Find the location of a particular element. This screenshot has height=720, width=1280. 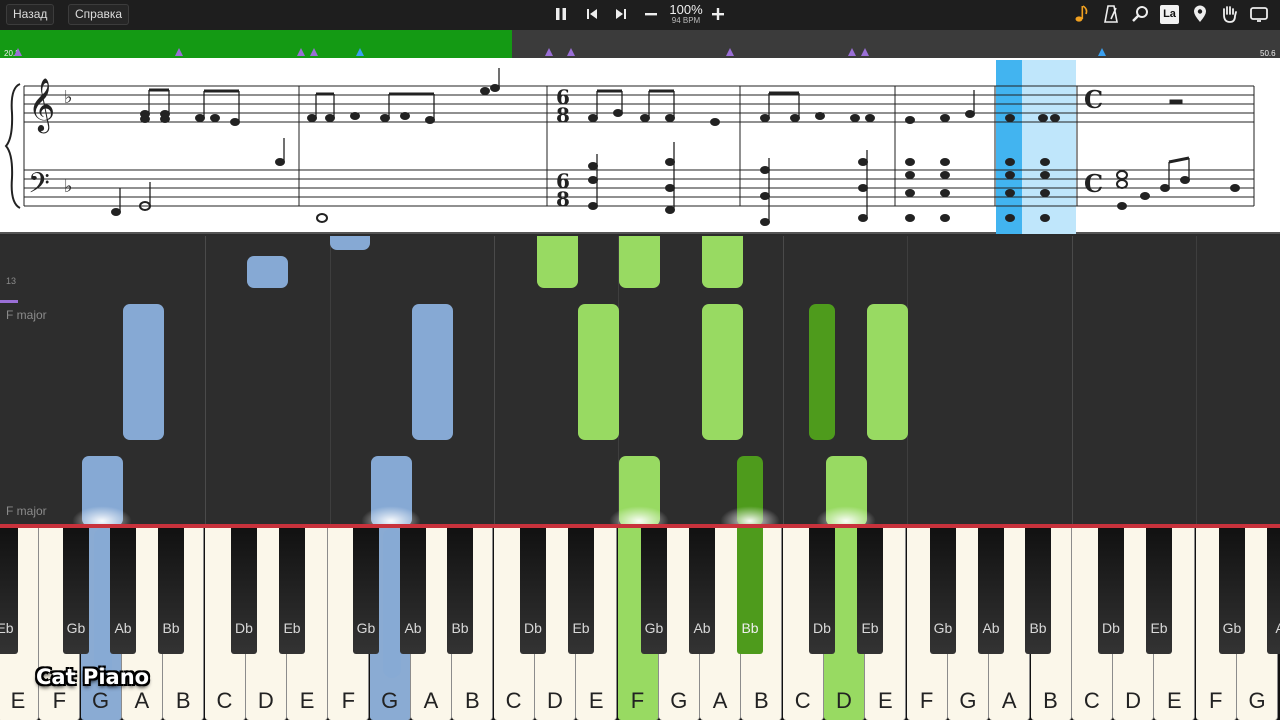

black-key-label: Bb is located at coordinates (460, 628).